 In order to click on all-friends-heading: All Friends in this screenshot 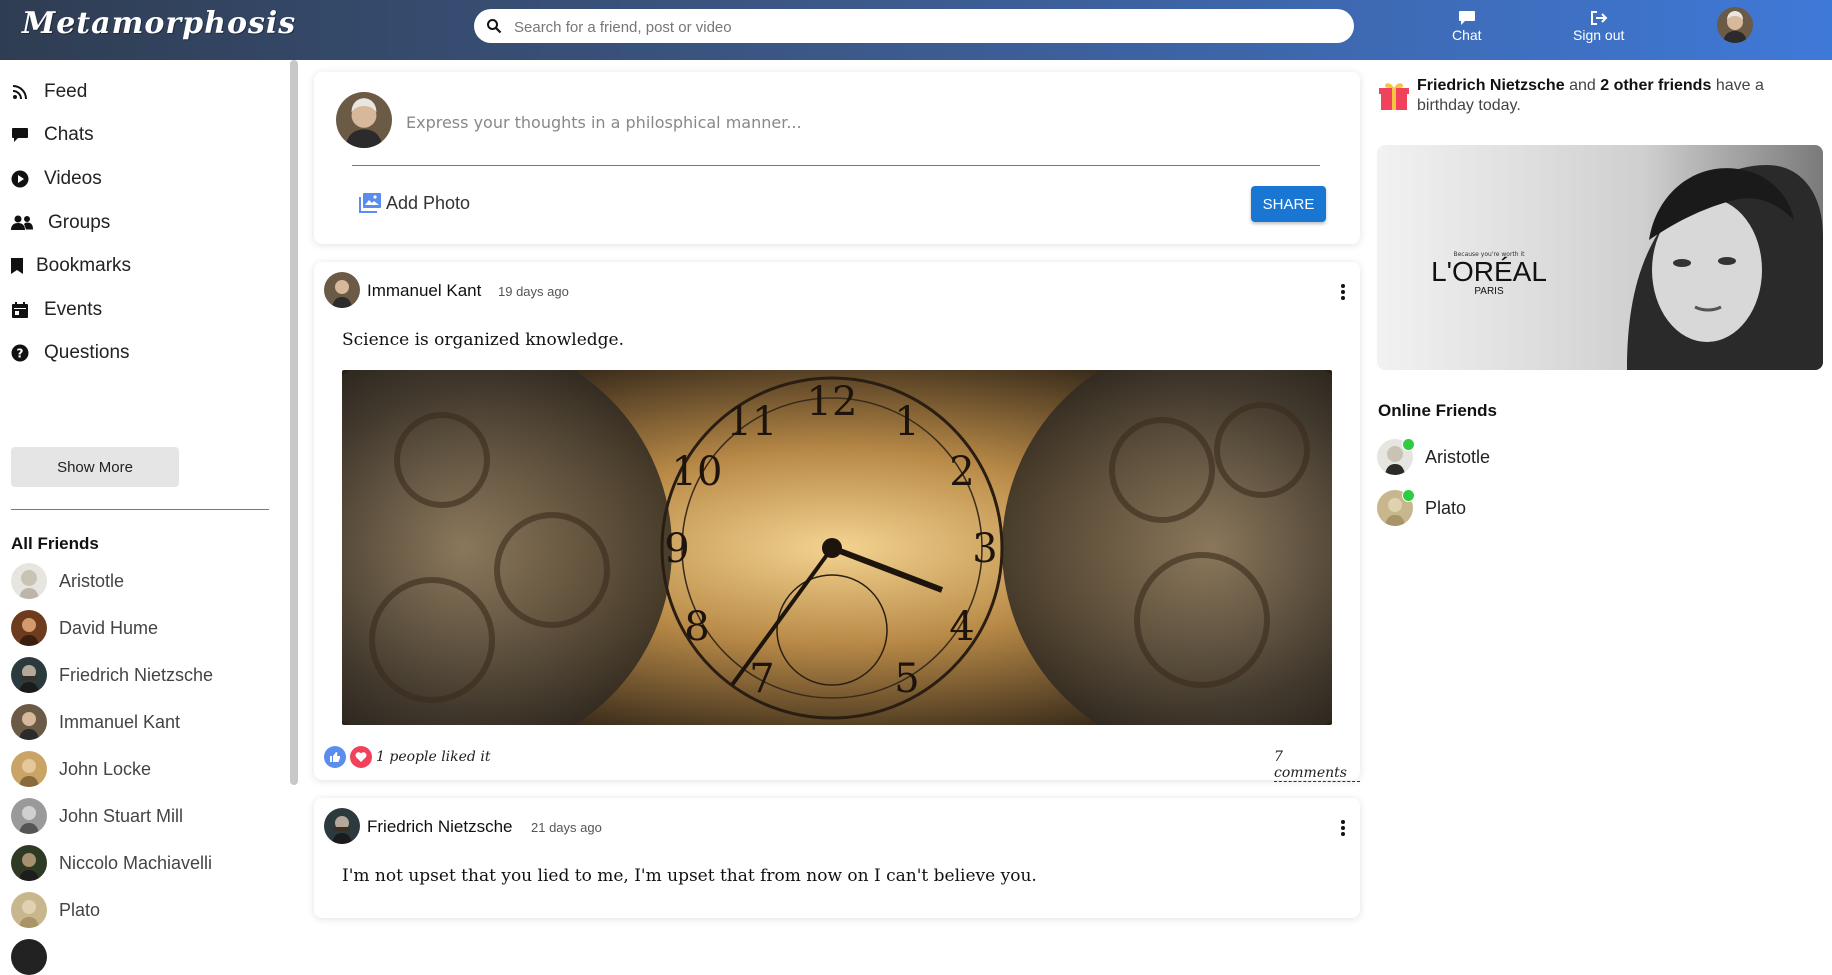, I will do `click(55, 543)`.